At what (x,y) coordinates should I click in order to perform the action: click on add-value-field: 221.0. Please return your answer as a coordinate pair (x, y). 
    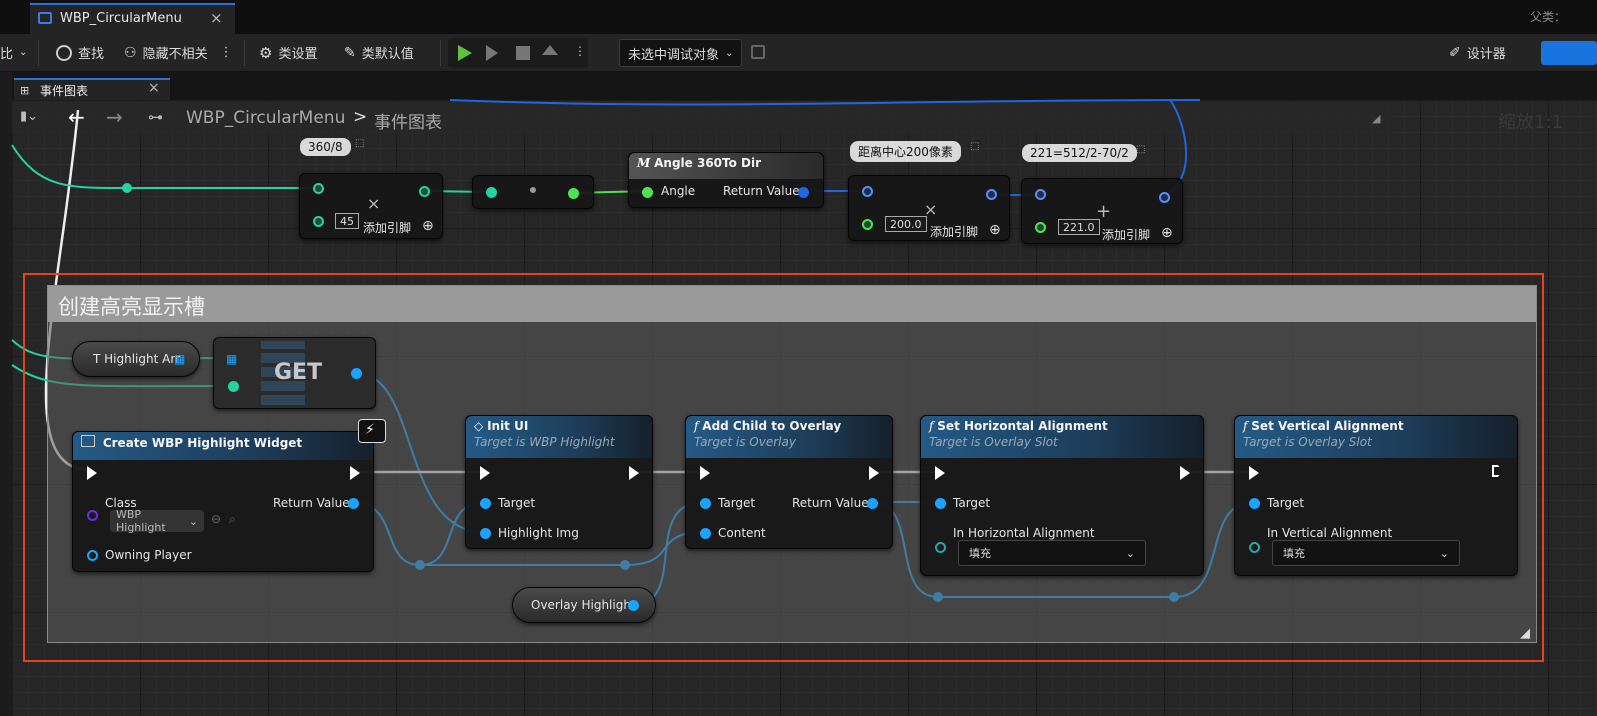
    Looking at the image, I should click on (1079, 227).